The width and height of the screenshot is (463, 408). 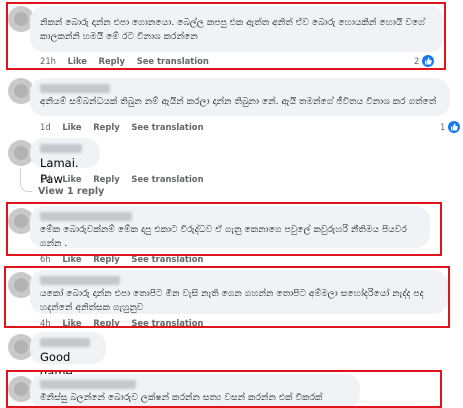 I want to click on comment-bubble: Lamai. Paw, so click(x=65, y=162).